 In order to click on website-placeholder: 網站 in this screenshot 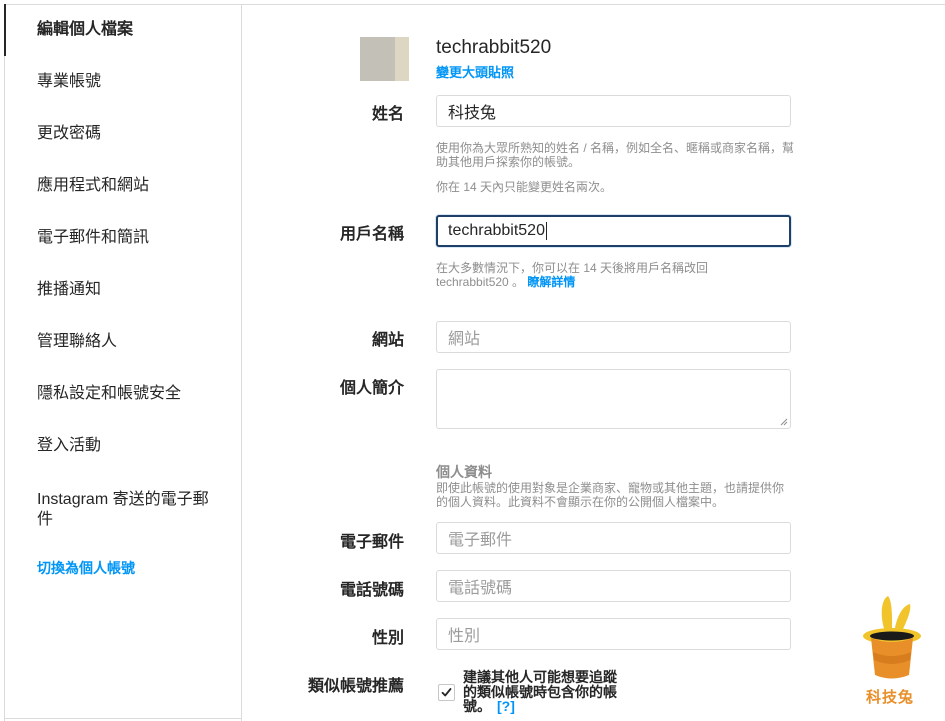, I will do `click(464, 339)`.